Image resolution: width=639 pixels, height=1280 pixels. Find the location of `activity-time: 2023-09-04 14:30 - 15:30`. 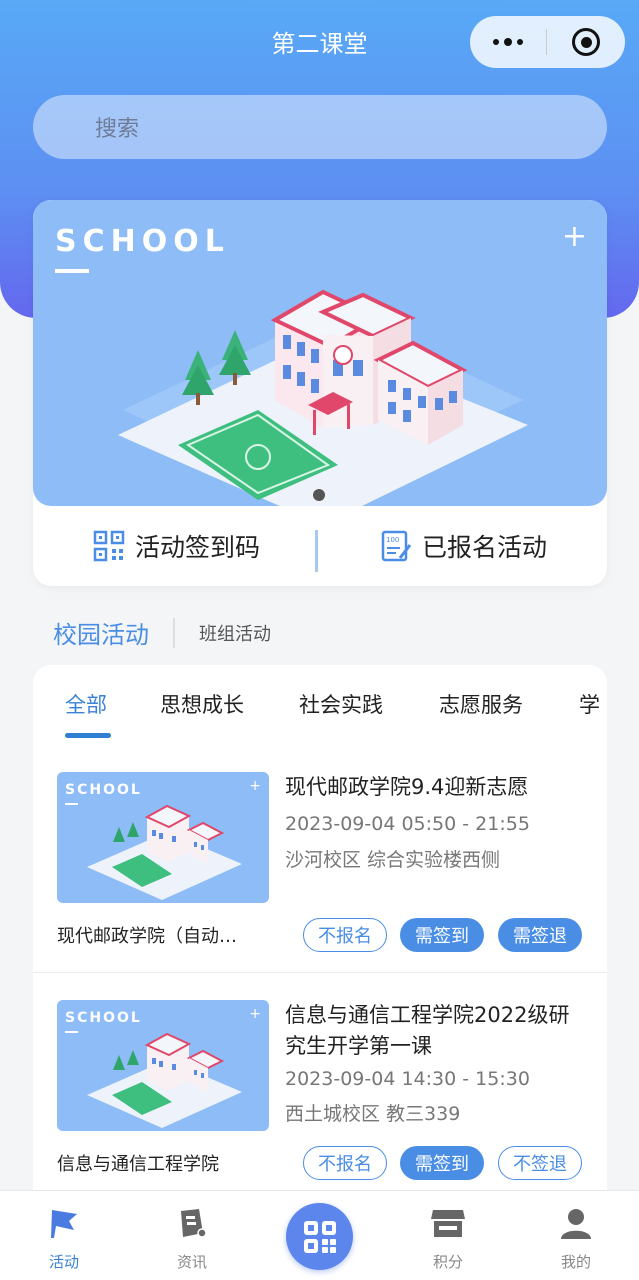

activity-time: 2023-09-04 14:30 - 15:30 is located at coordinates (407, 1079).